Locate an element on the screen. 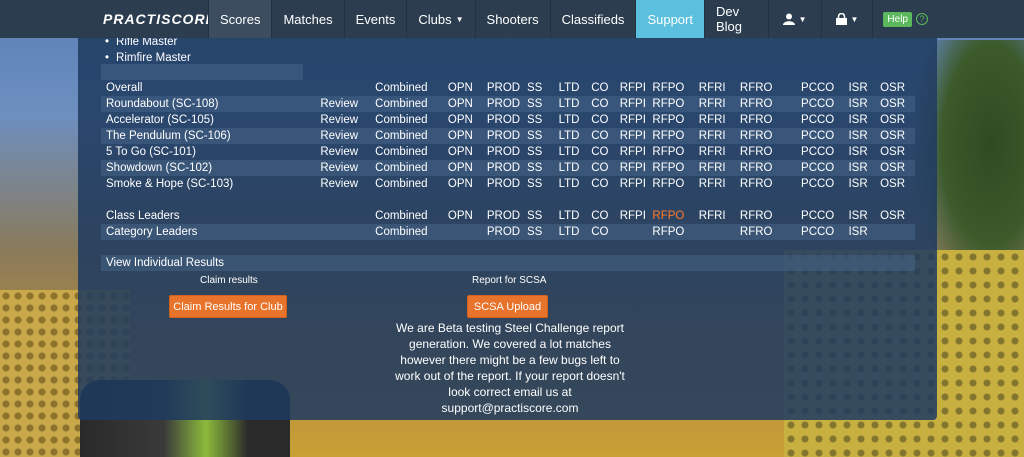 This screenshot has width=1024, height=457. scsa-upload-button: SCSA Upload is located at coordinates (507, 306).